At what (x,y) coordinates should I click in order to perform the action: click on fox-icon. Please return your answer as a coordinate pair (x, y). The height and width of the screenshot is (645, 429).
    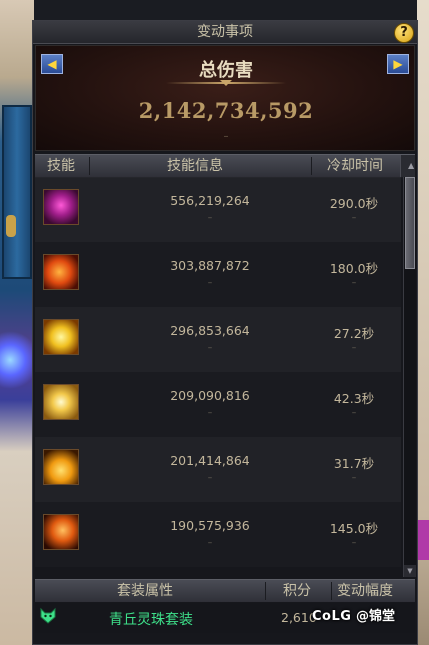
    Looking at the image, I should click on (48, 615).